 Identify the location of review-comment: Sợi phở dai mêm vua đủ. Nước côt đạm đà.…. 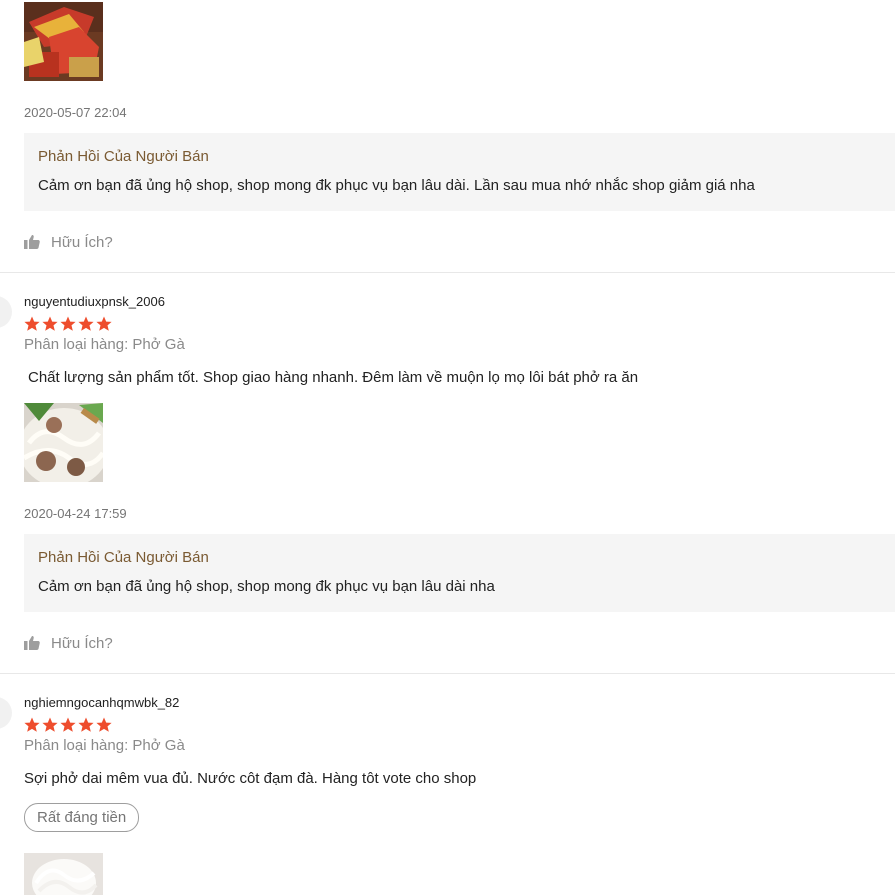
(250, 778).